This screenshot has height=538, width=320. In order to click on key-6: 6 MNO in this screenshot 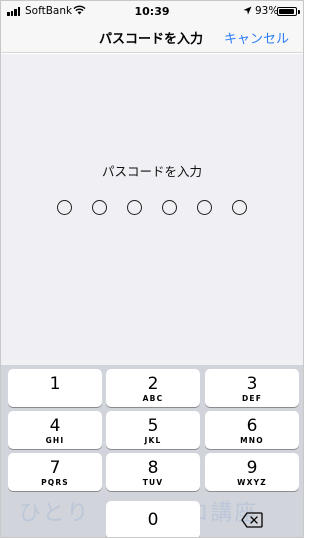, I will do `click(252, 430)`.